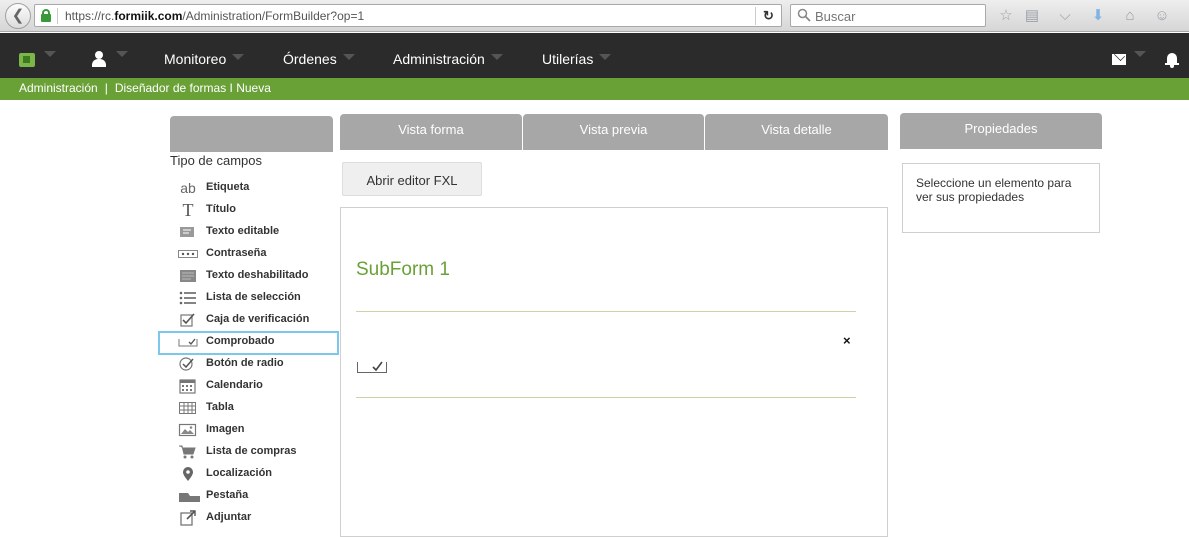 The width and height of the screenshot is (1189, 537). Describe the element at coordinates (46, 15) in the screenshot. I see `lock-icon` at that location.